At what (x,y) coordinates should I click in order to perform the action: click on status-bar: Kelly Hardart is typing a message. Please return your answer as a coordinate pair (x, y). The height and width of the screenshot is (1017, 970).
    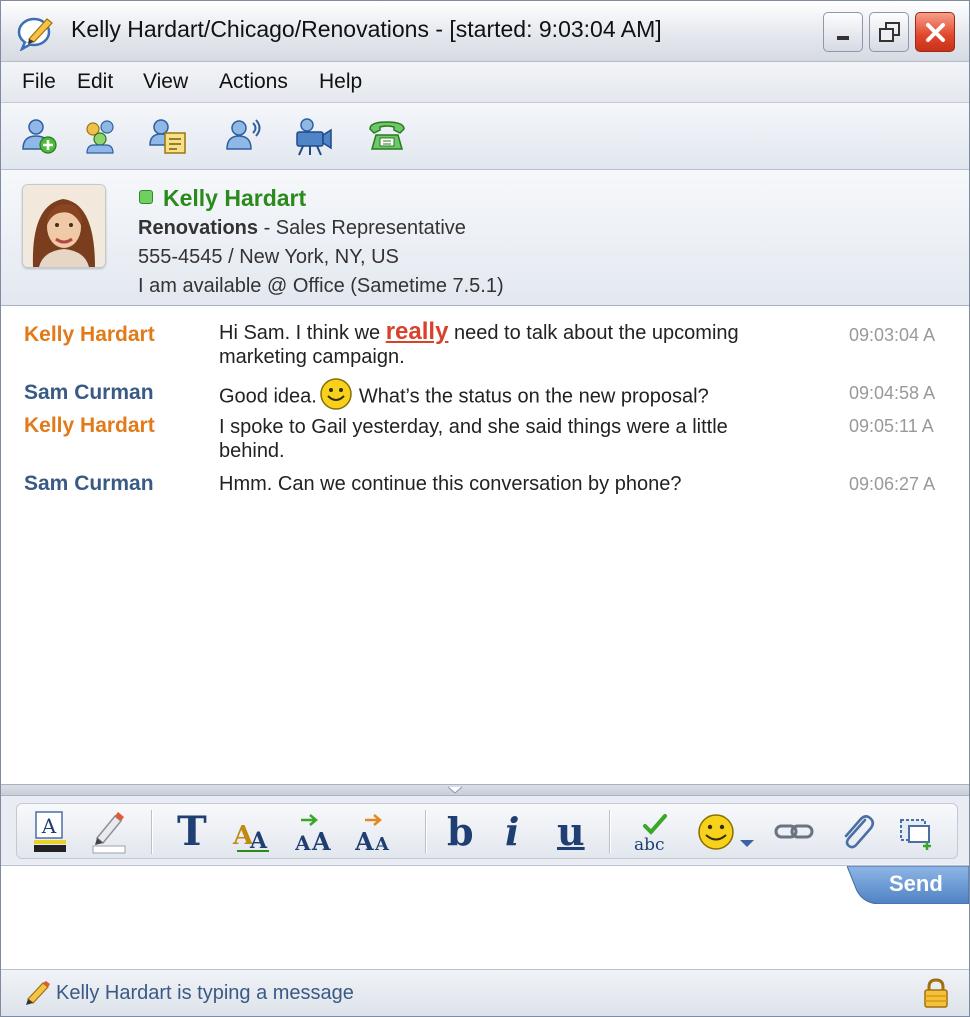
    Looking at the image, I should click on (485, 992).